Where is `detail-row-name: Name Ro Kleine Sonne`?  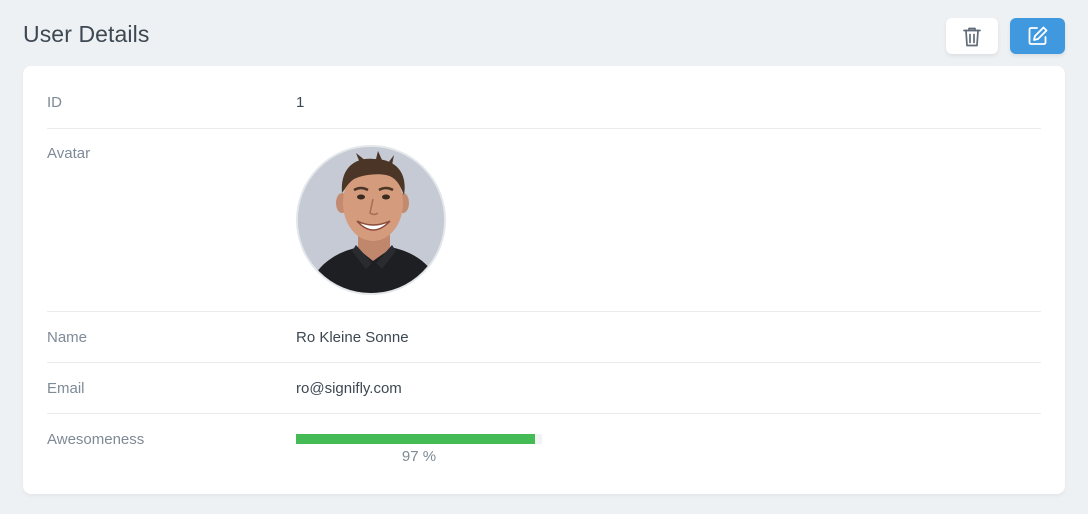
detail-row-name: Name Ro Kleine Sonne is located at coordinates (544, 337).